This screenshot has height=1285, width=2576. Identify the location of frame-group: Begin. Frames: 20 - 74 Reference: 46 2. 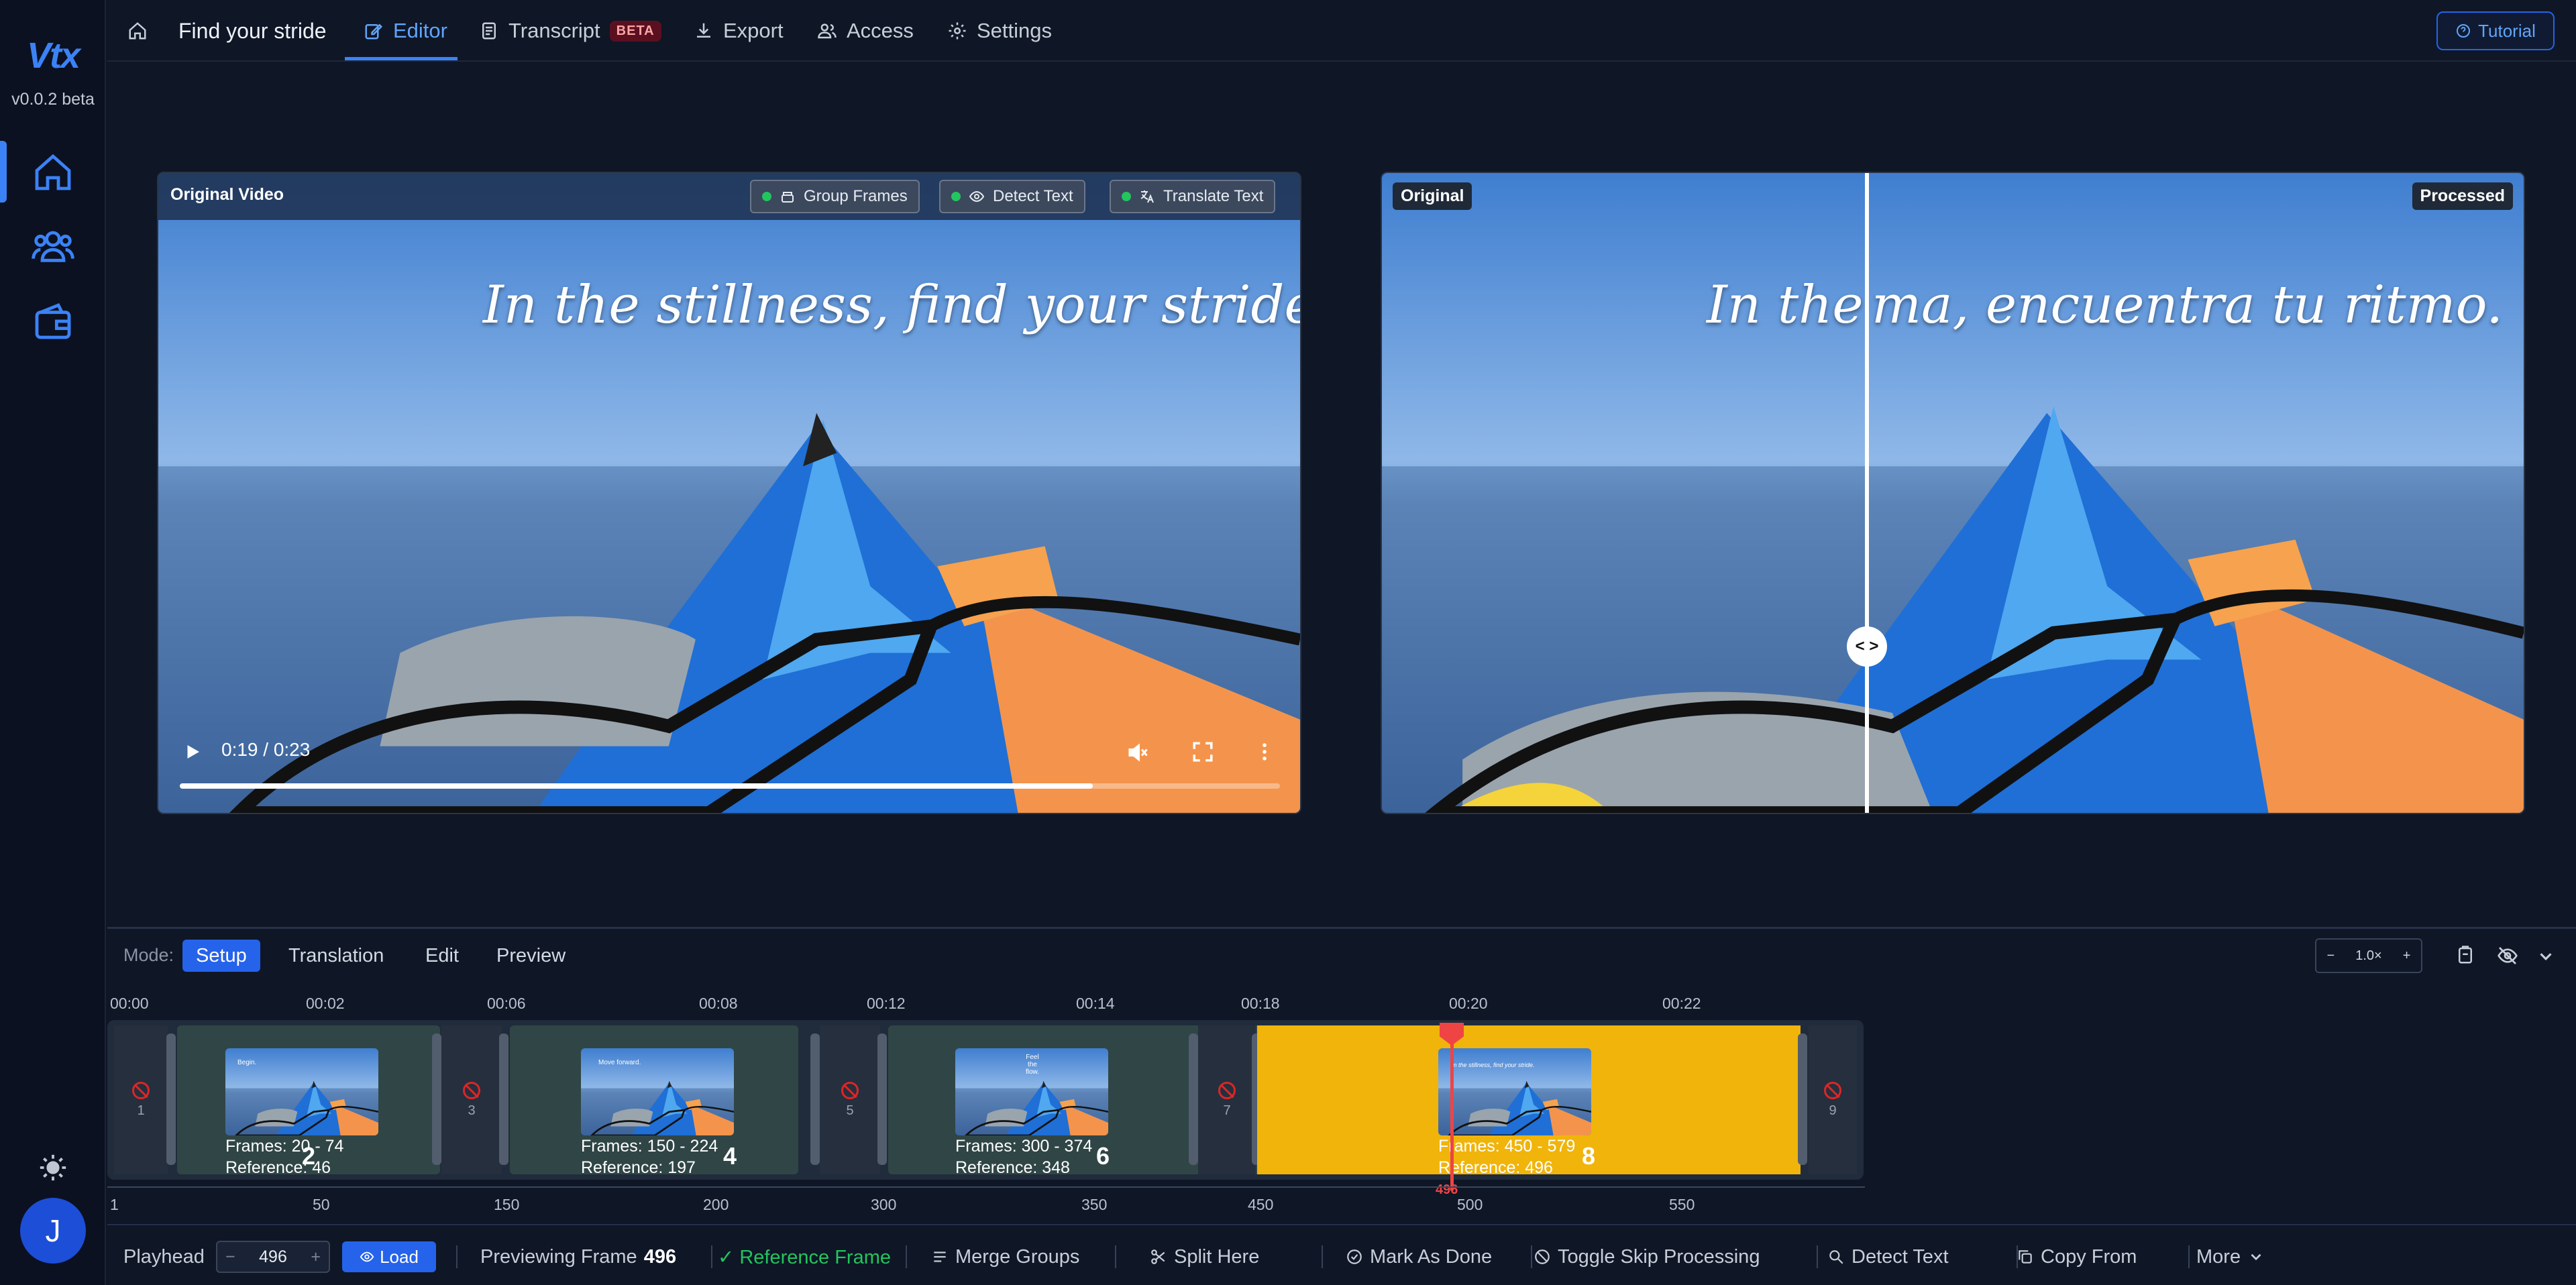
(308, 1101).